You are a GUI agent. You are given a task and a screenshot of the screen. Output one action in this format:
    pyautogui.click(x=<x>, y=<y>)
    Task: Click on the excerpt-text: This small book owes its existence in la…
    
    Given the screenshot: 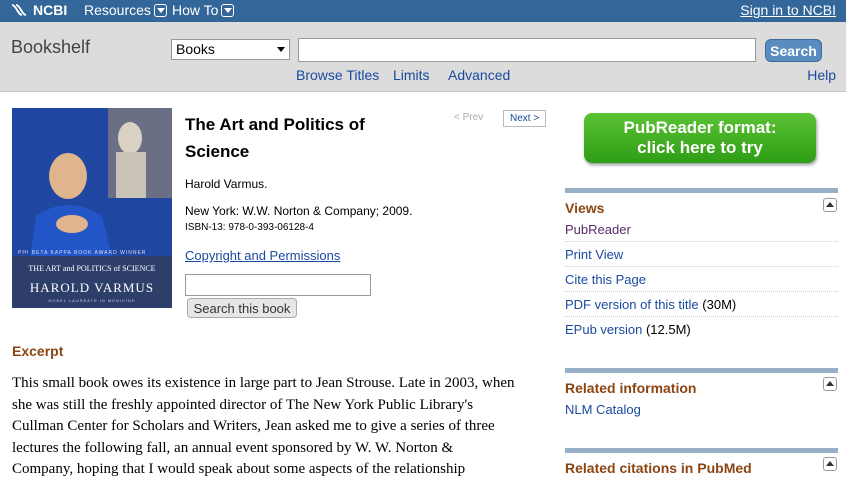 What is the action you would take?
    pyautogui.click(x=282, y=427)
    